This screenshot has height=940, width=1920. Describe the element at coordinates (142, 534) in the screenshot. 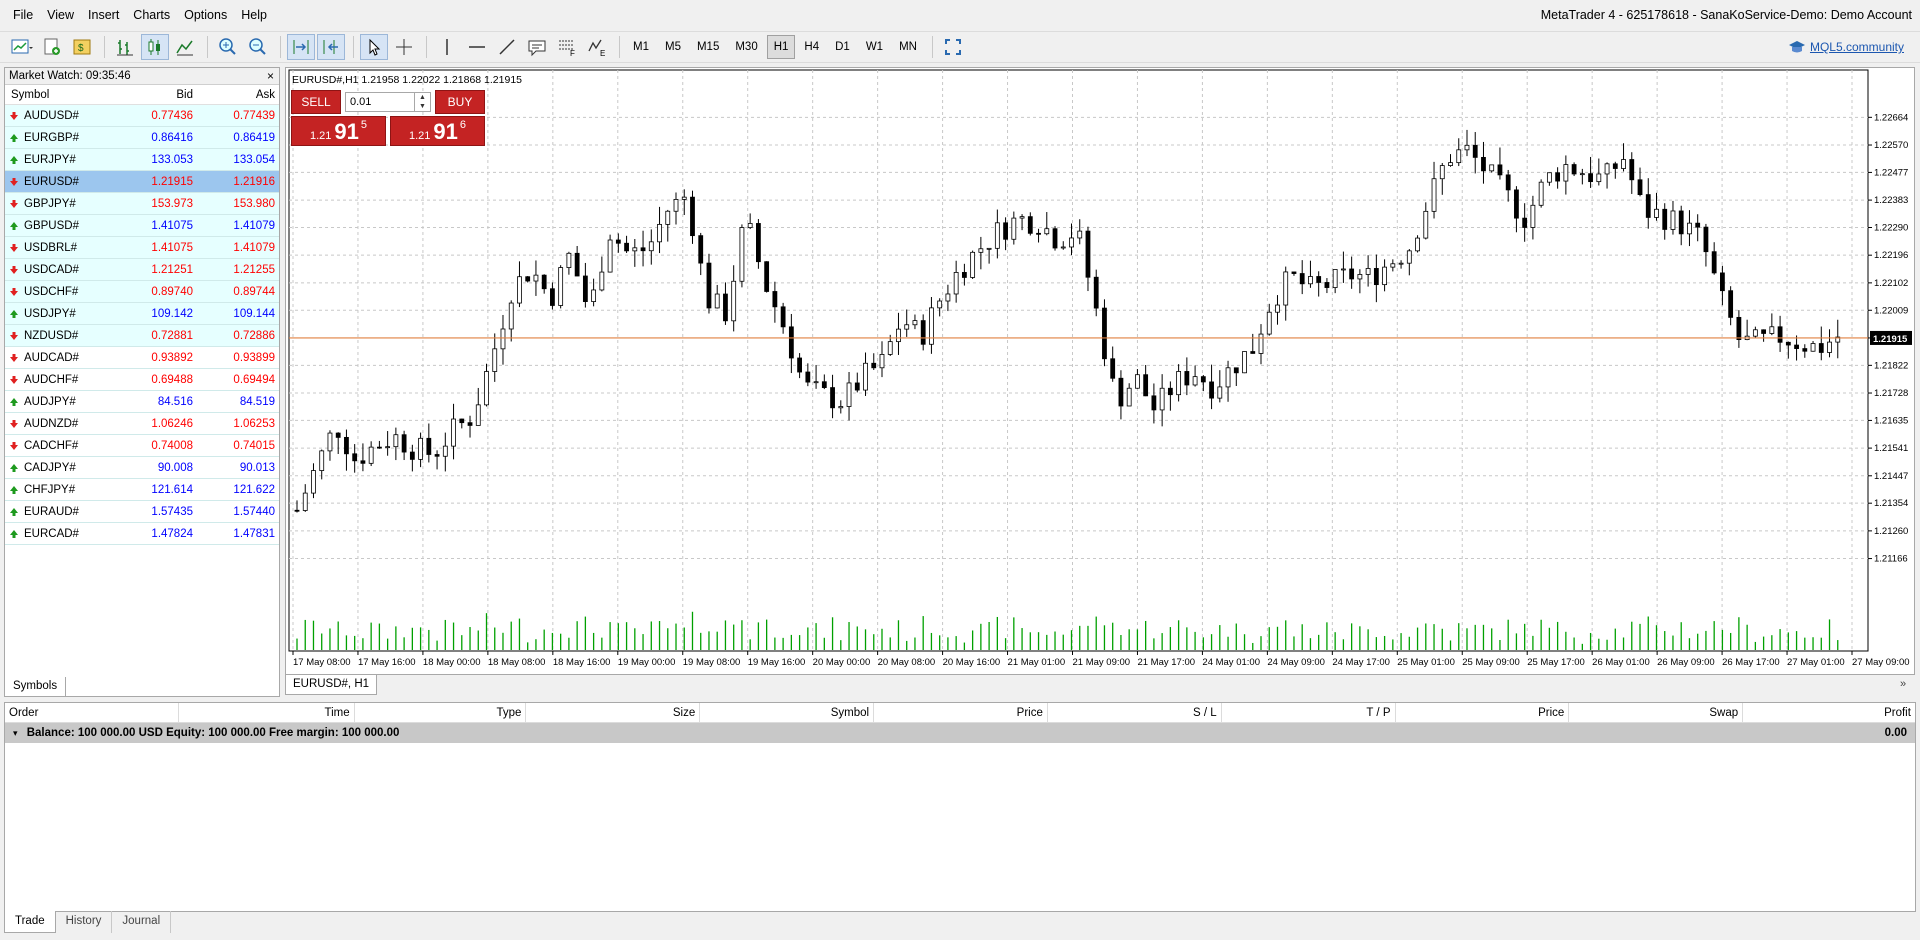

I see `market-watch-row: EURCAD# 1.47824 1.47831` at that location.